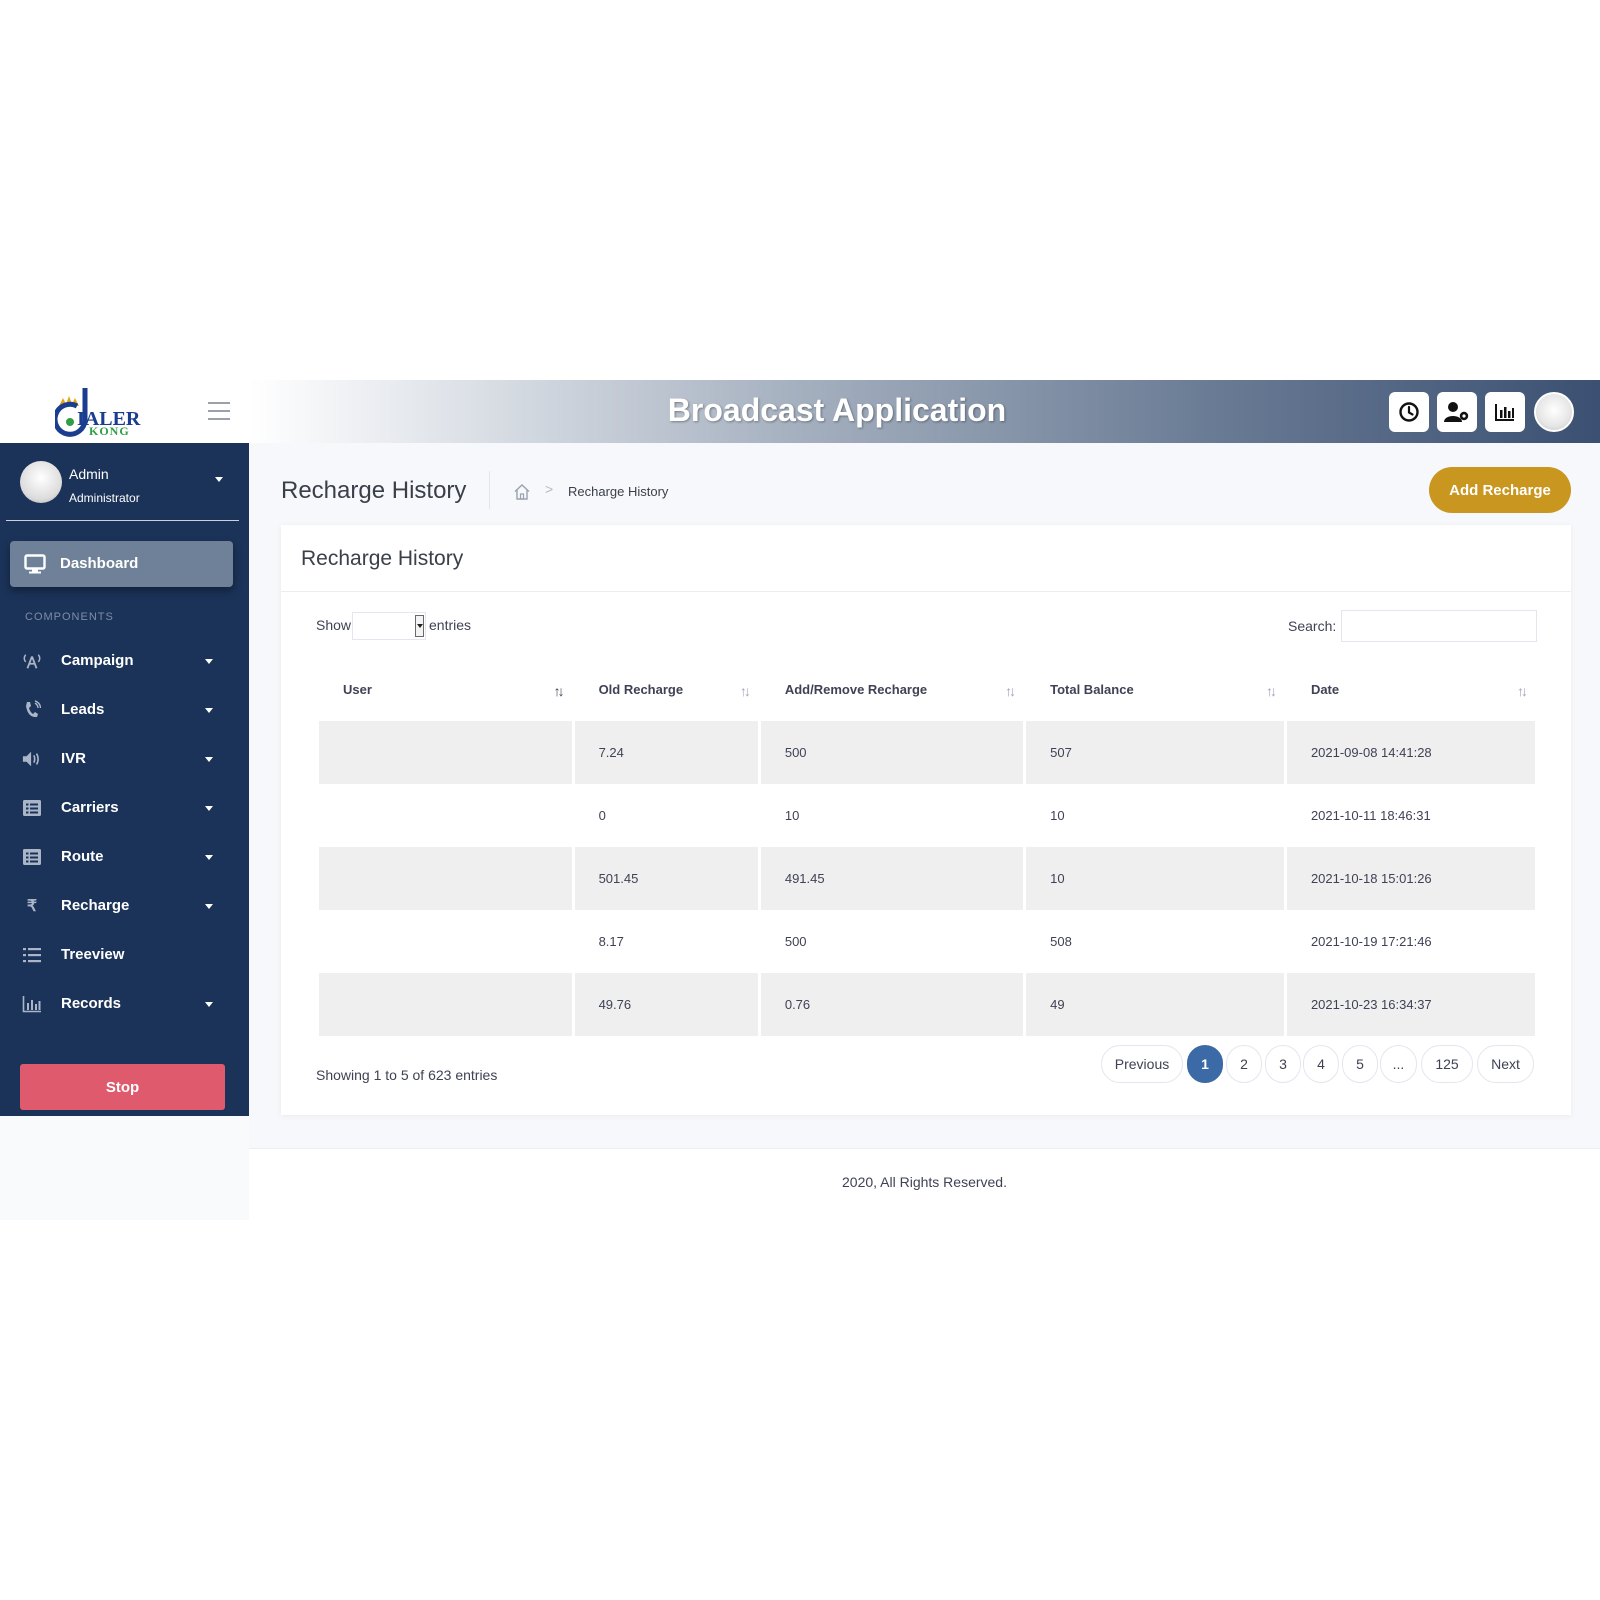 The height and width of the screenshot is (1600, 1600). I want to click on top-header: Broadcast Application, so click(924, 411).